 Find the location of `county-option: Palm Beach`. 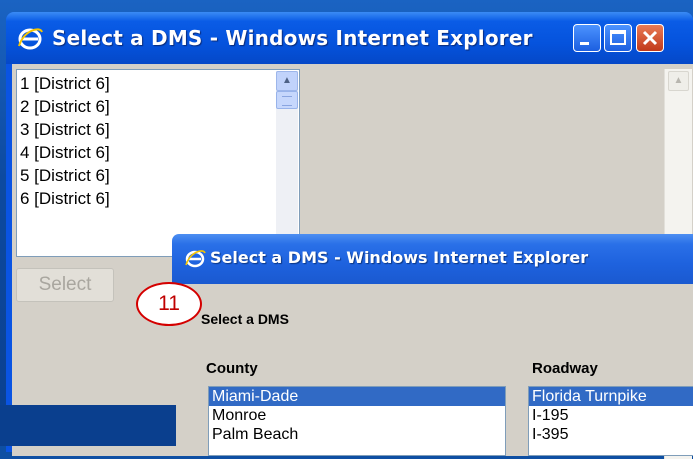

county-option: Palm Beach is located at coordinates (357, 434).